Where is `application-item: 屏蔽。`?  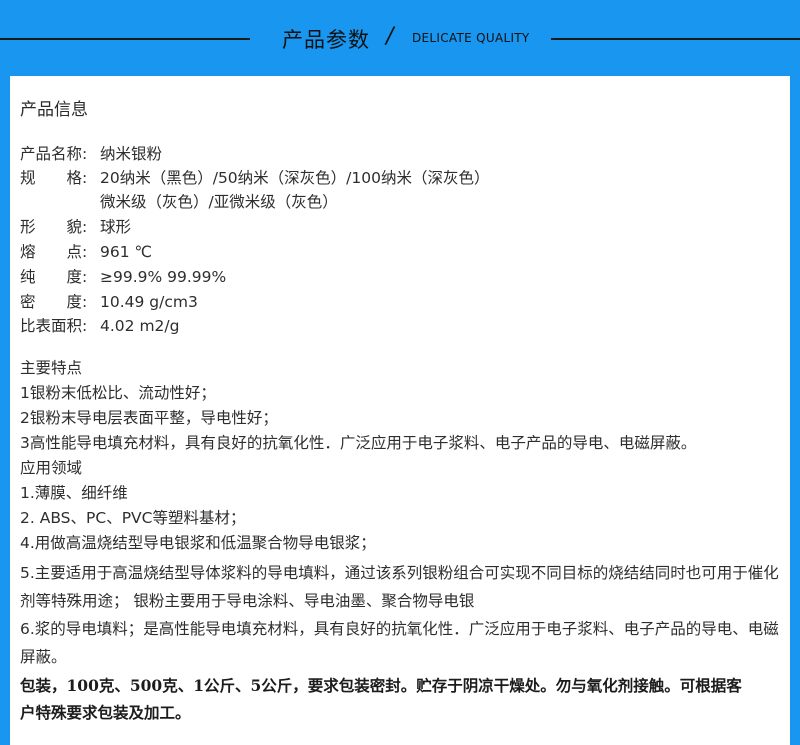
application-item: 屏蔽。 is located at coordinates (43, 657).